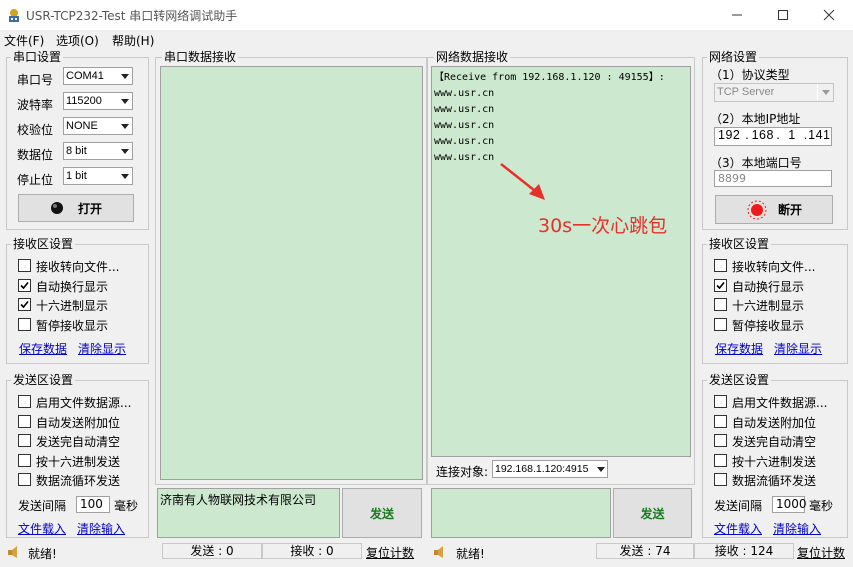  What do you see at coordinates (773, 178) in the screenshot?
I see `local-port-input: 8899` at bounding box center [773, 178].